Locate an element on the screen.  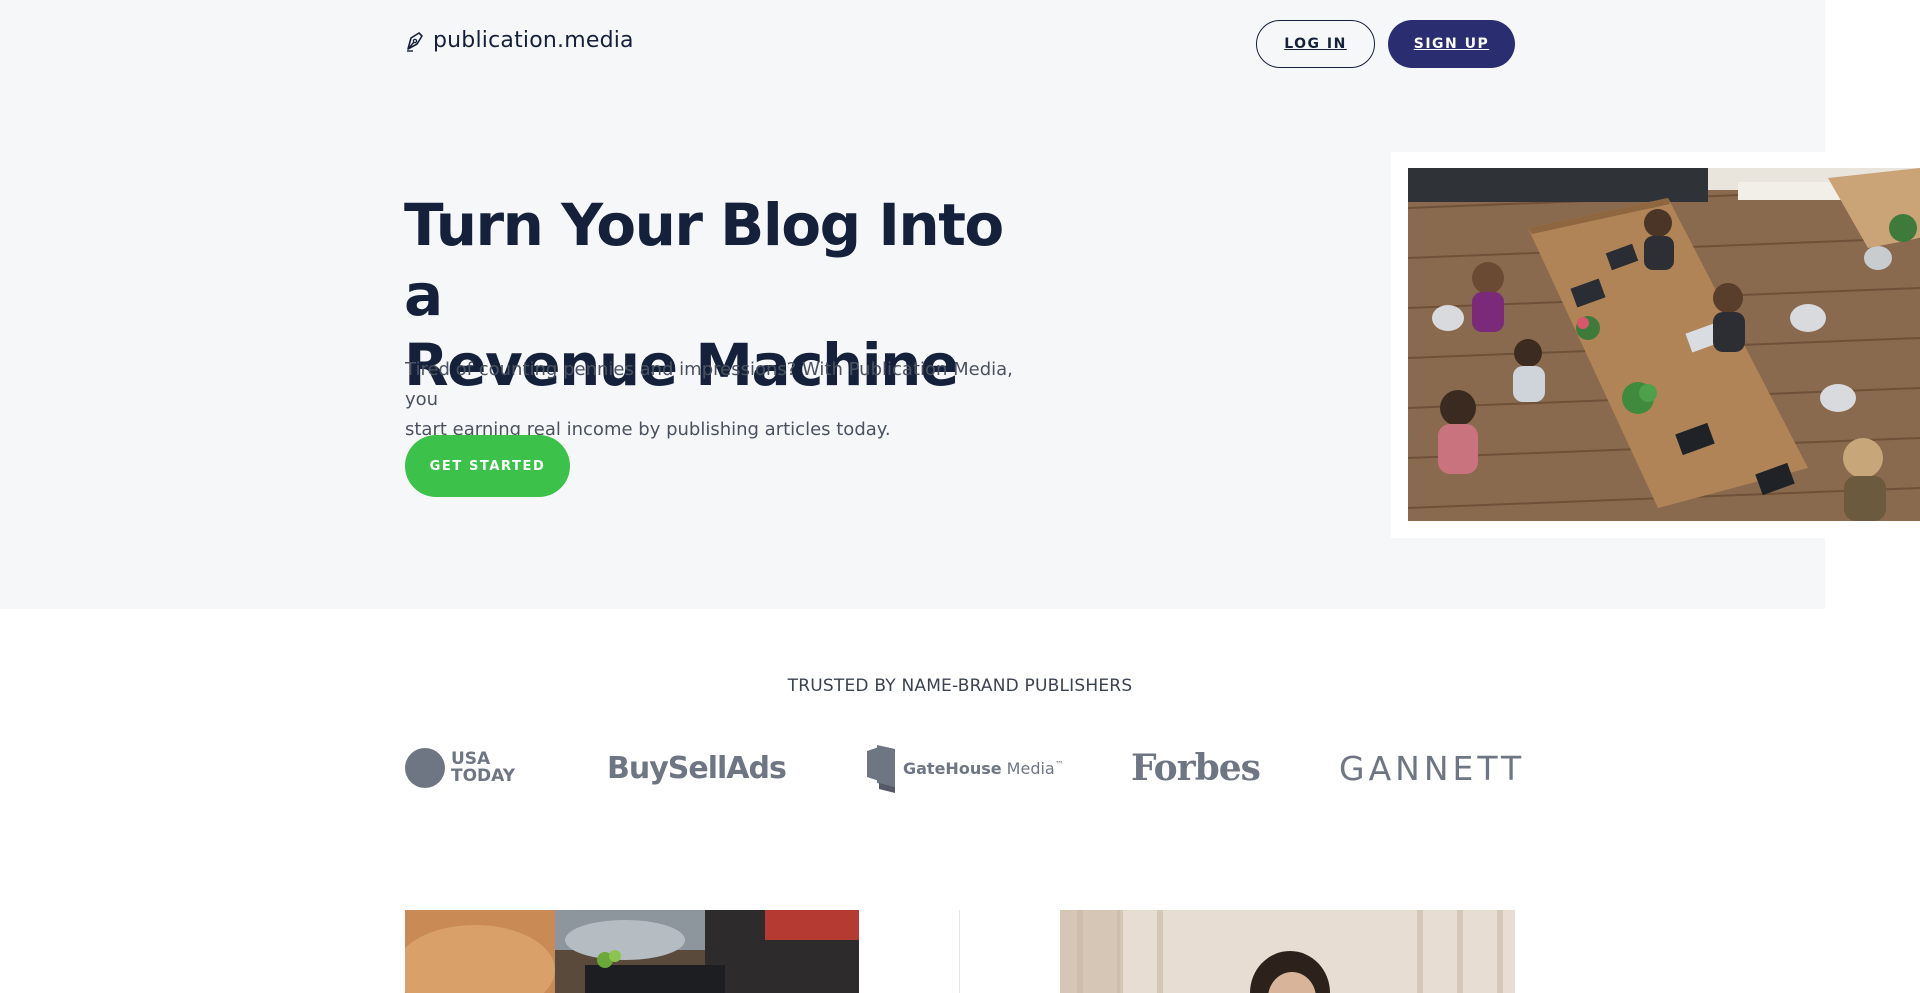
preview-divider is located at coordinates (959, 951).